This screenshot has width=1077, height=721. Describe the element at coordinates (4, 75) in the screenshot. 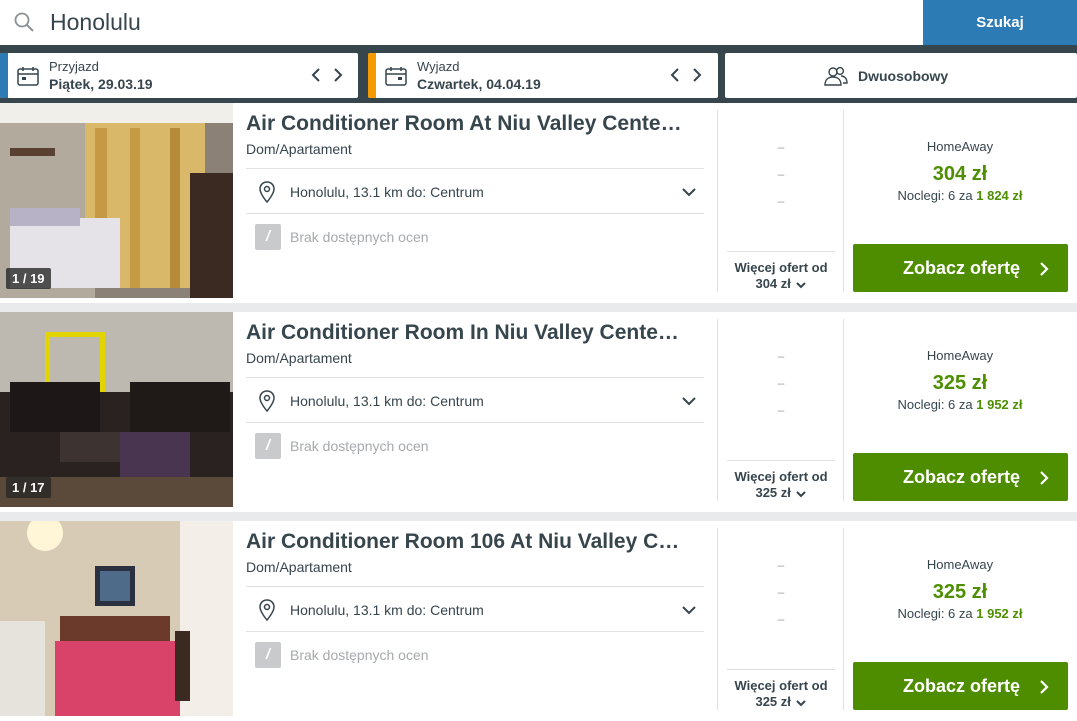

I see `checkin-accent` at that location.